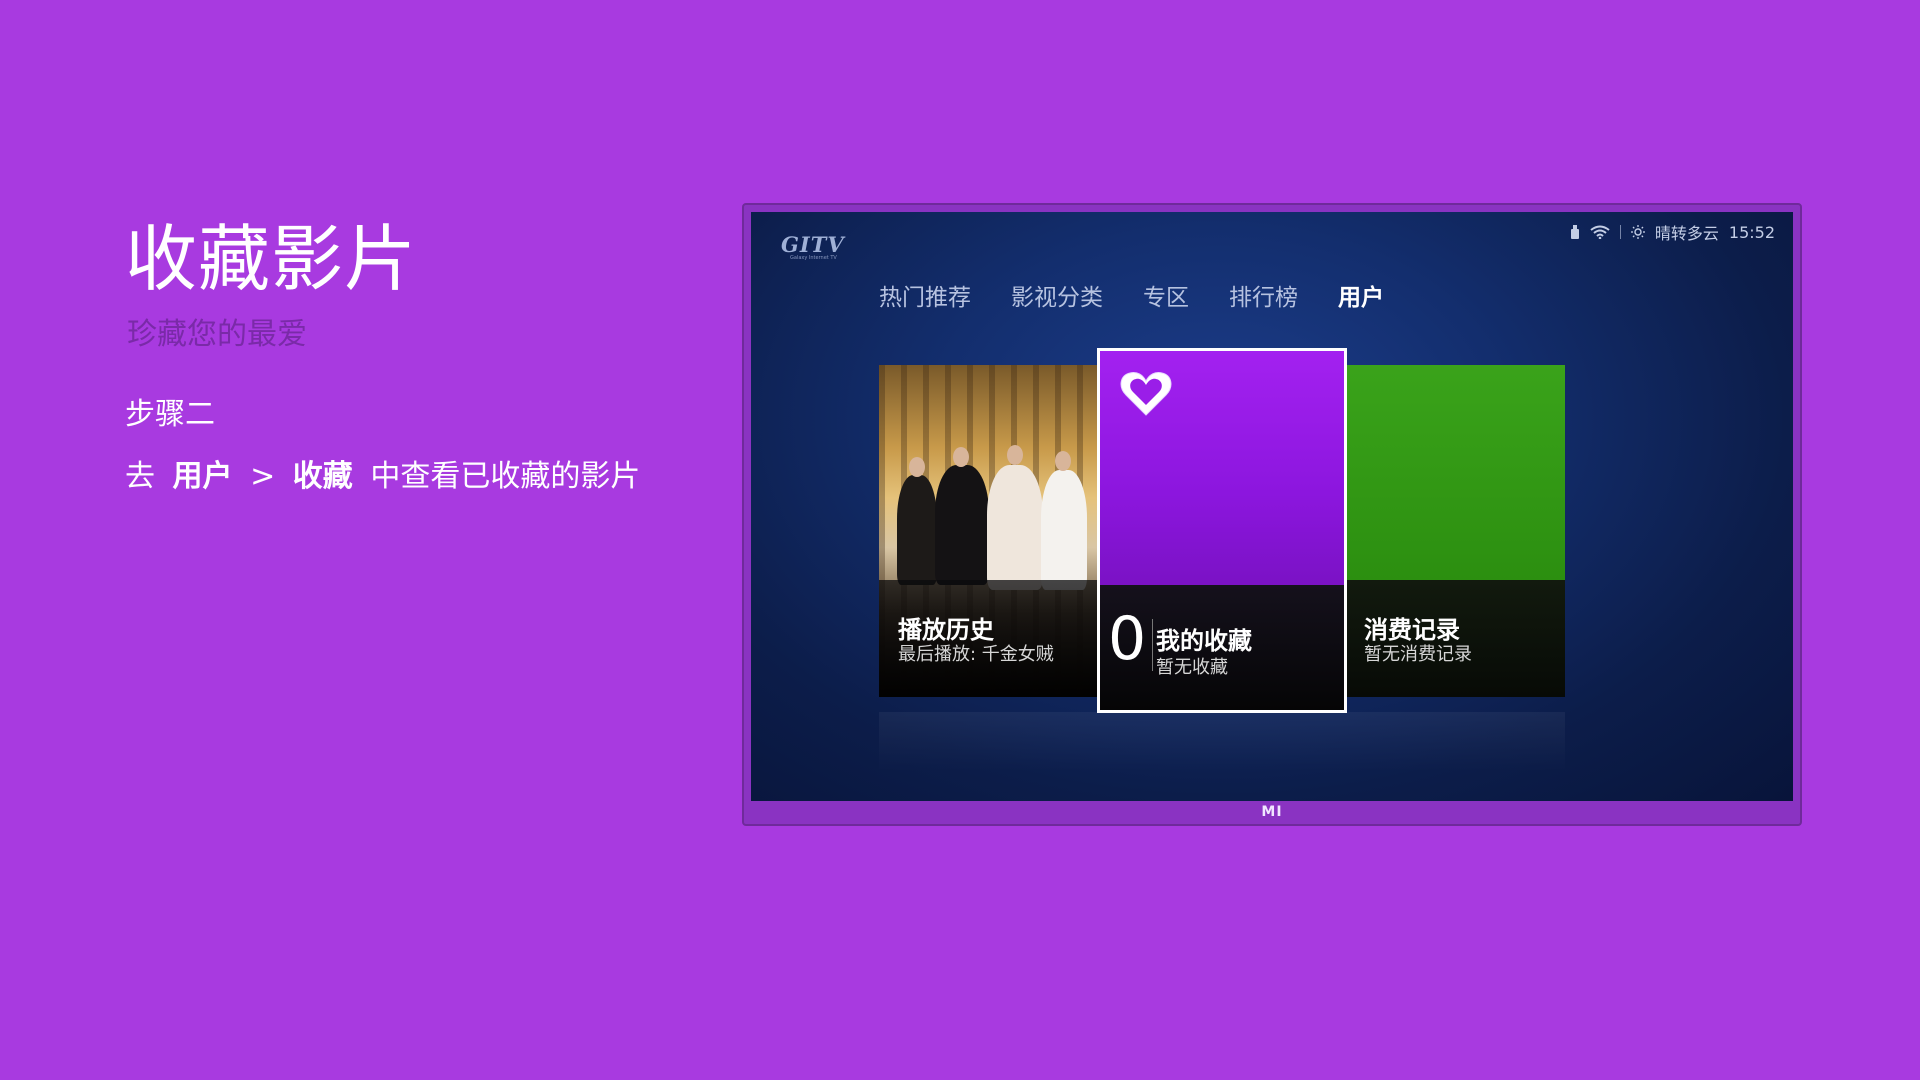  What do you see at coordinates (1272, 812) in the screenshot?
I see `mi-logo: MI` at bounding box center [1272, 812].